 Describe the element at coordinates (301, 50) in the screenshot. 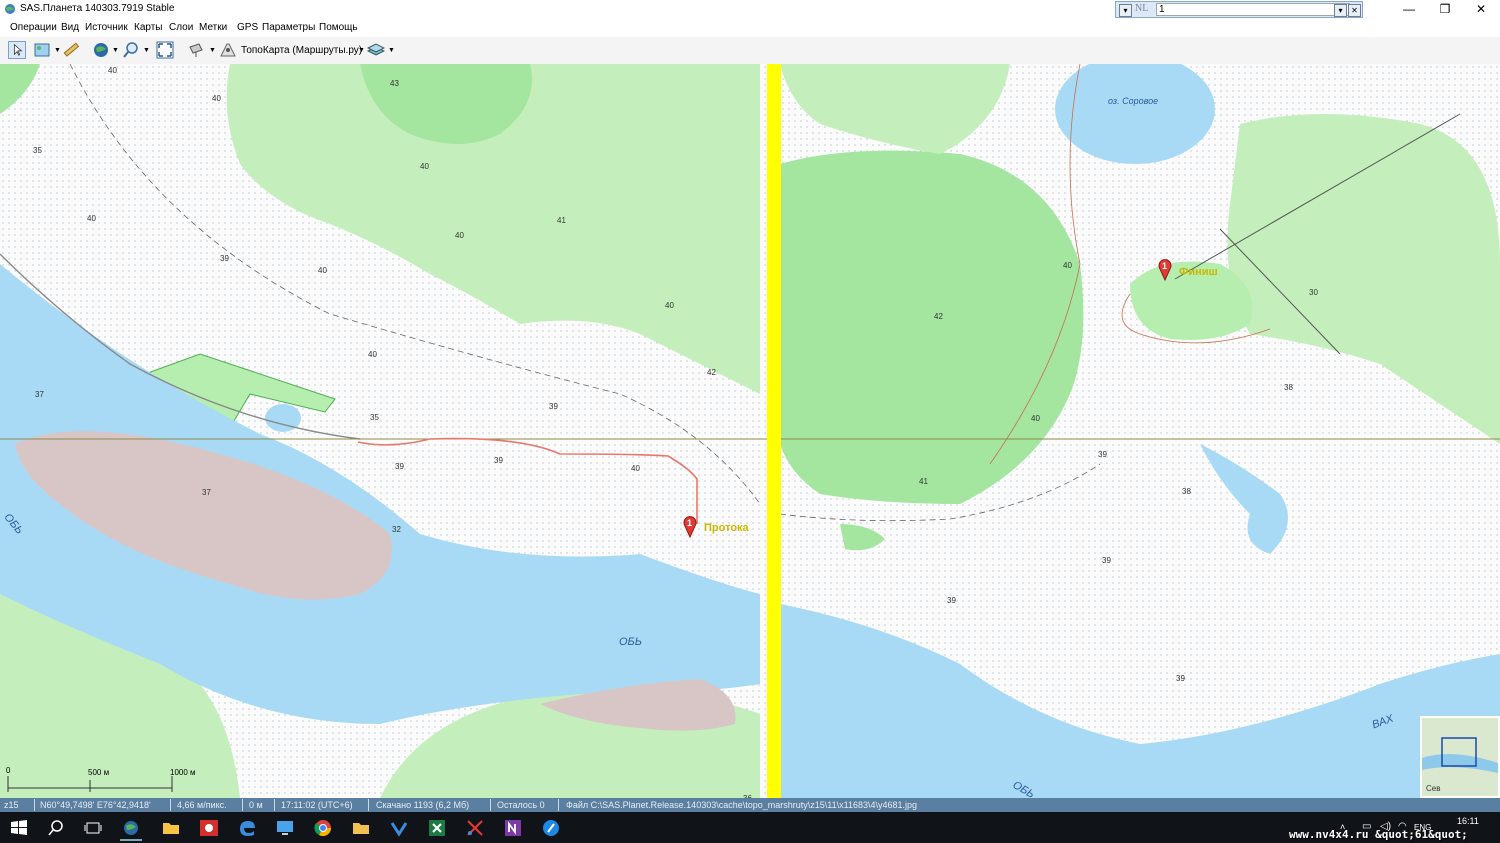

I see `map-source-label: ТопоКарта (Маршруты.ру)` at that location.